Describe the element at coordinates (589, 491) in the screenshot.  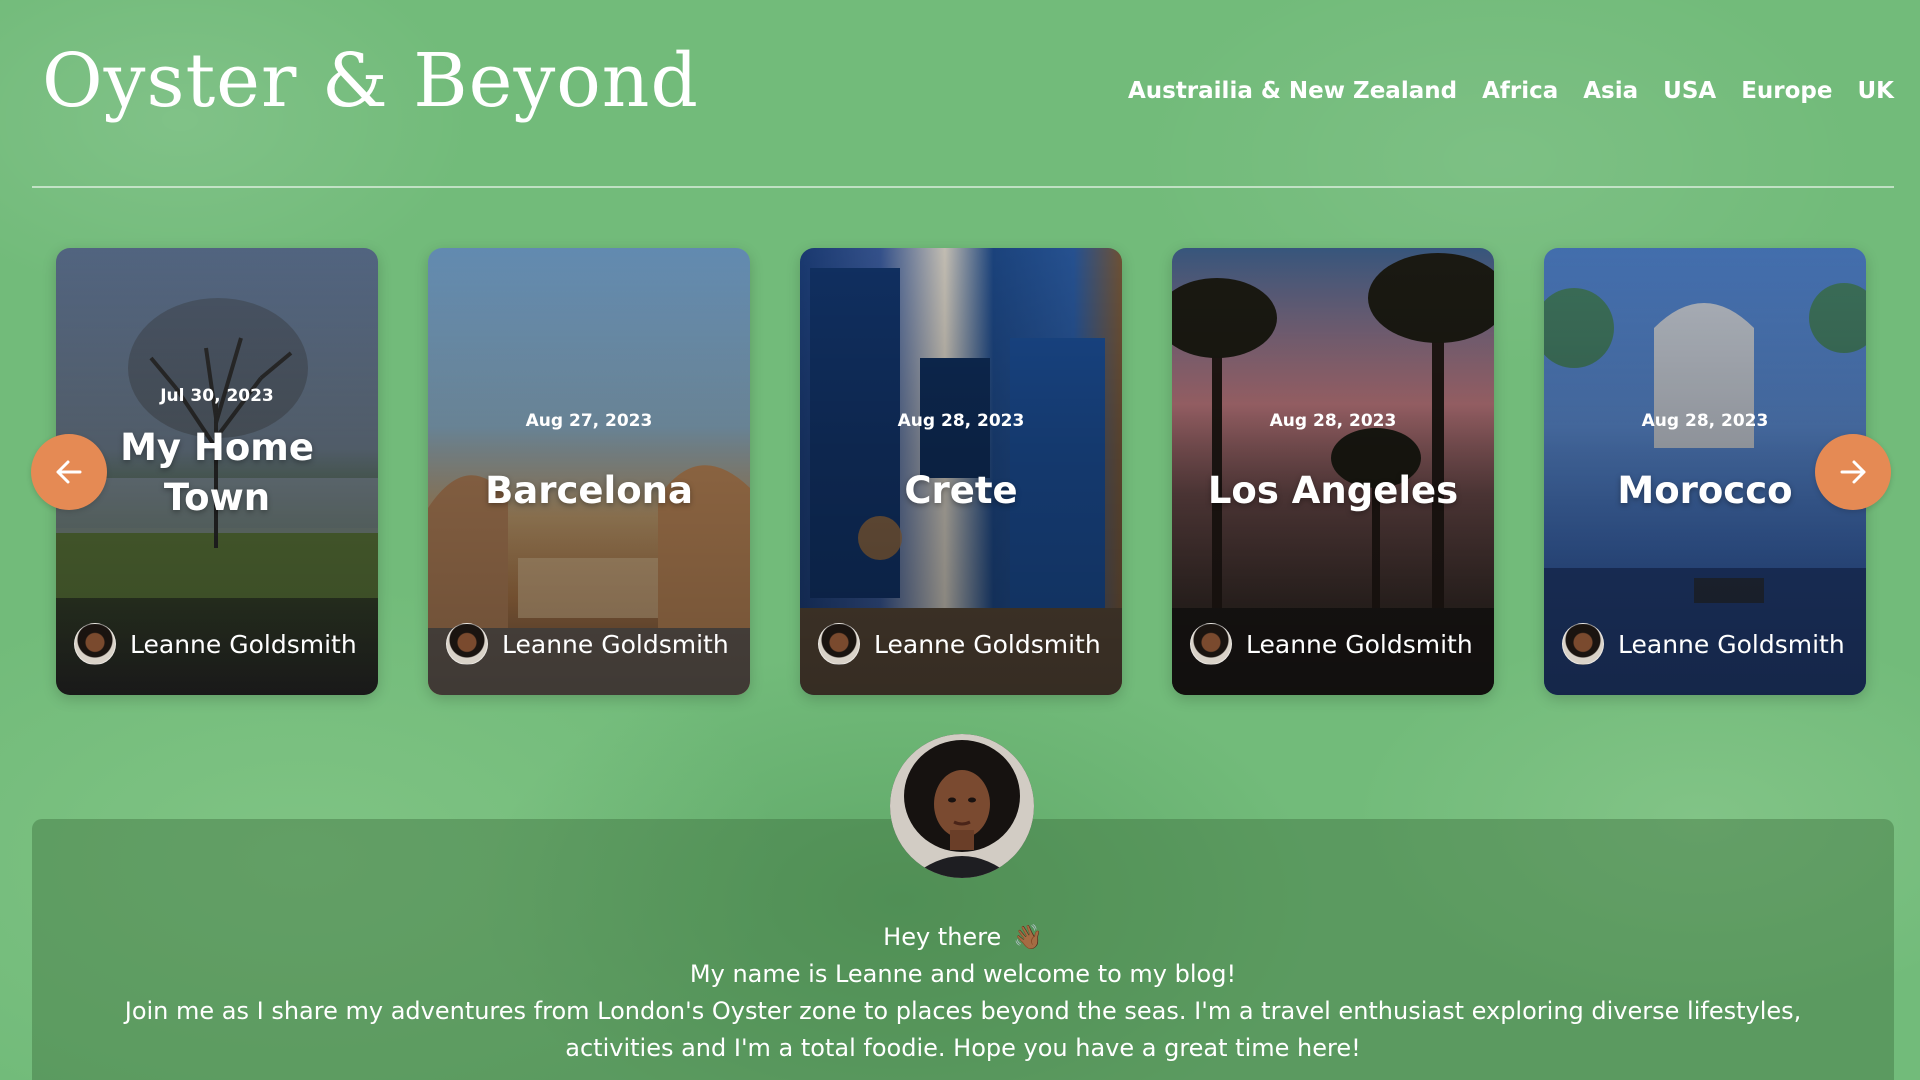
I see `post-title: Barcelona` at that location.